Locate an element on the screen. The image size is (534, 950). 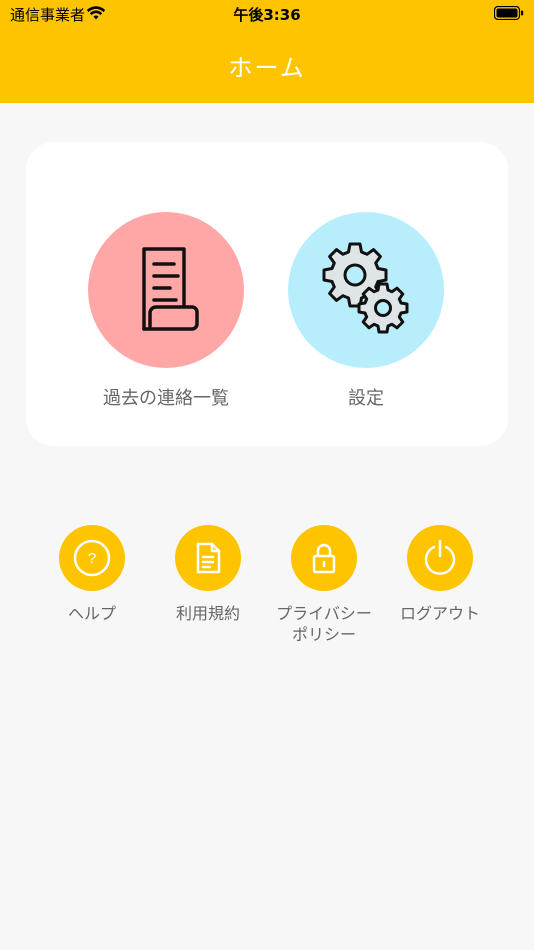
lock-icon is located at coordinates (324, 558).